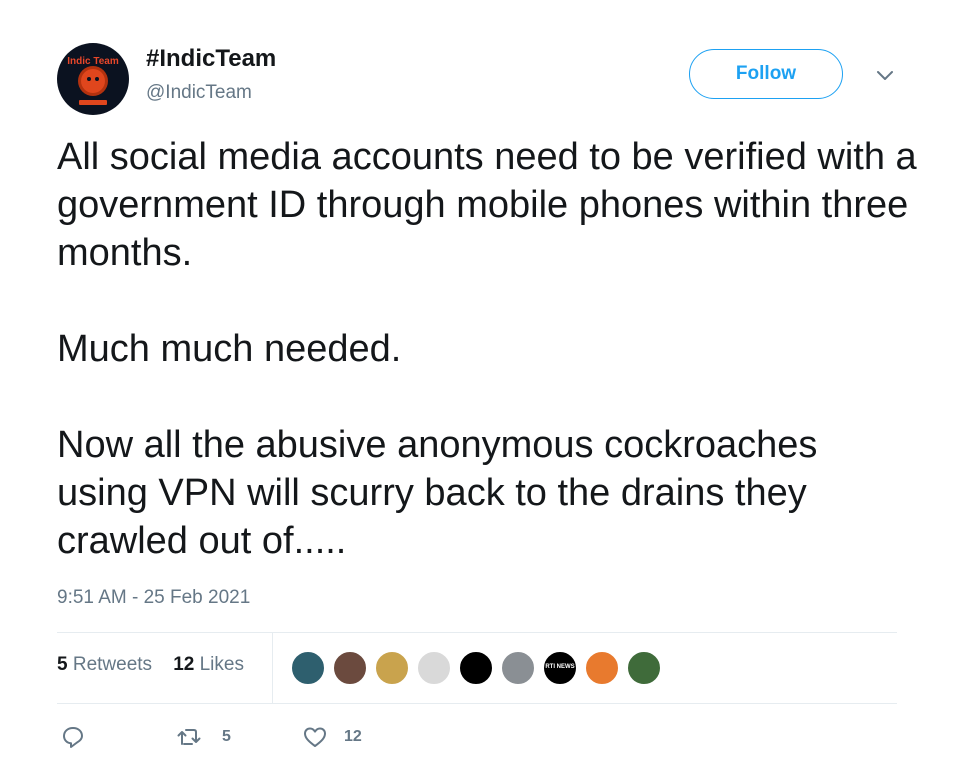  Describe the element at coordinates (62, 664) in the screenshot. I see `retweets-count: 5` at that location.